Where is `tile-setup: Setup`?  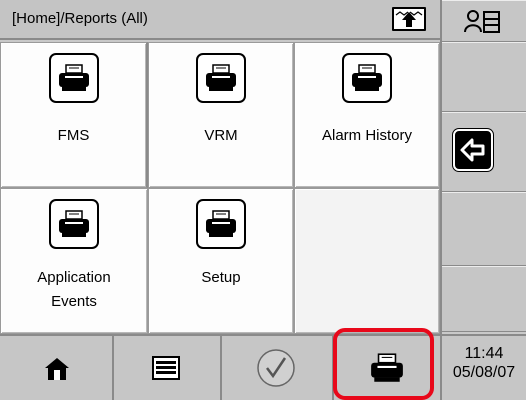 tile-setup: Setup is located at coordinates (221, 261).